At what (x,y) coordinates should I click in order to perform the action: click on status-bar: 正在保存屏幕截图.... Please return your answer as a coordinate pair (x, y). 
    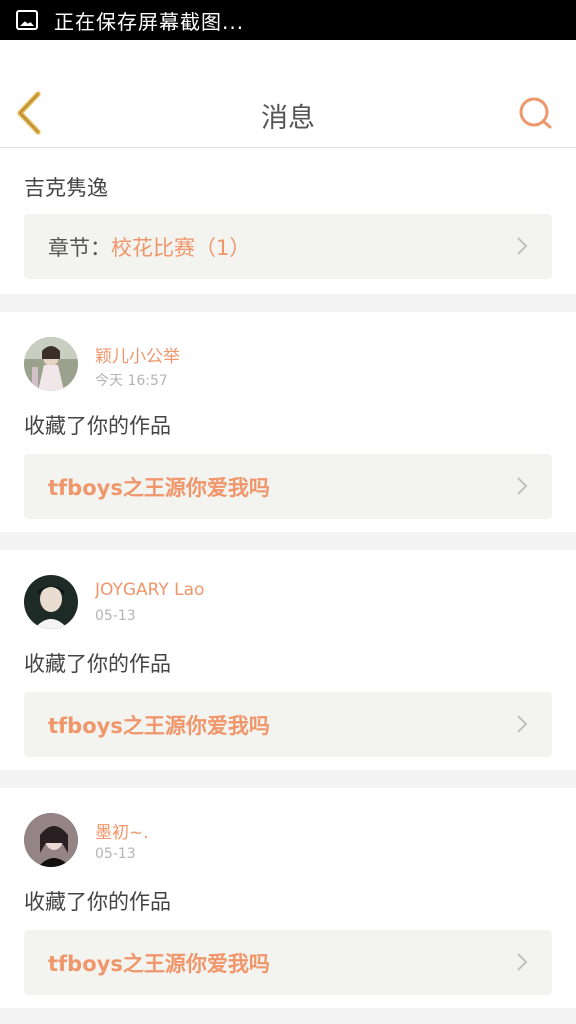
    Looking at the image, I should click on (288, 20).